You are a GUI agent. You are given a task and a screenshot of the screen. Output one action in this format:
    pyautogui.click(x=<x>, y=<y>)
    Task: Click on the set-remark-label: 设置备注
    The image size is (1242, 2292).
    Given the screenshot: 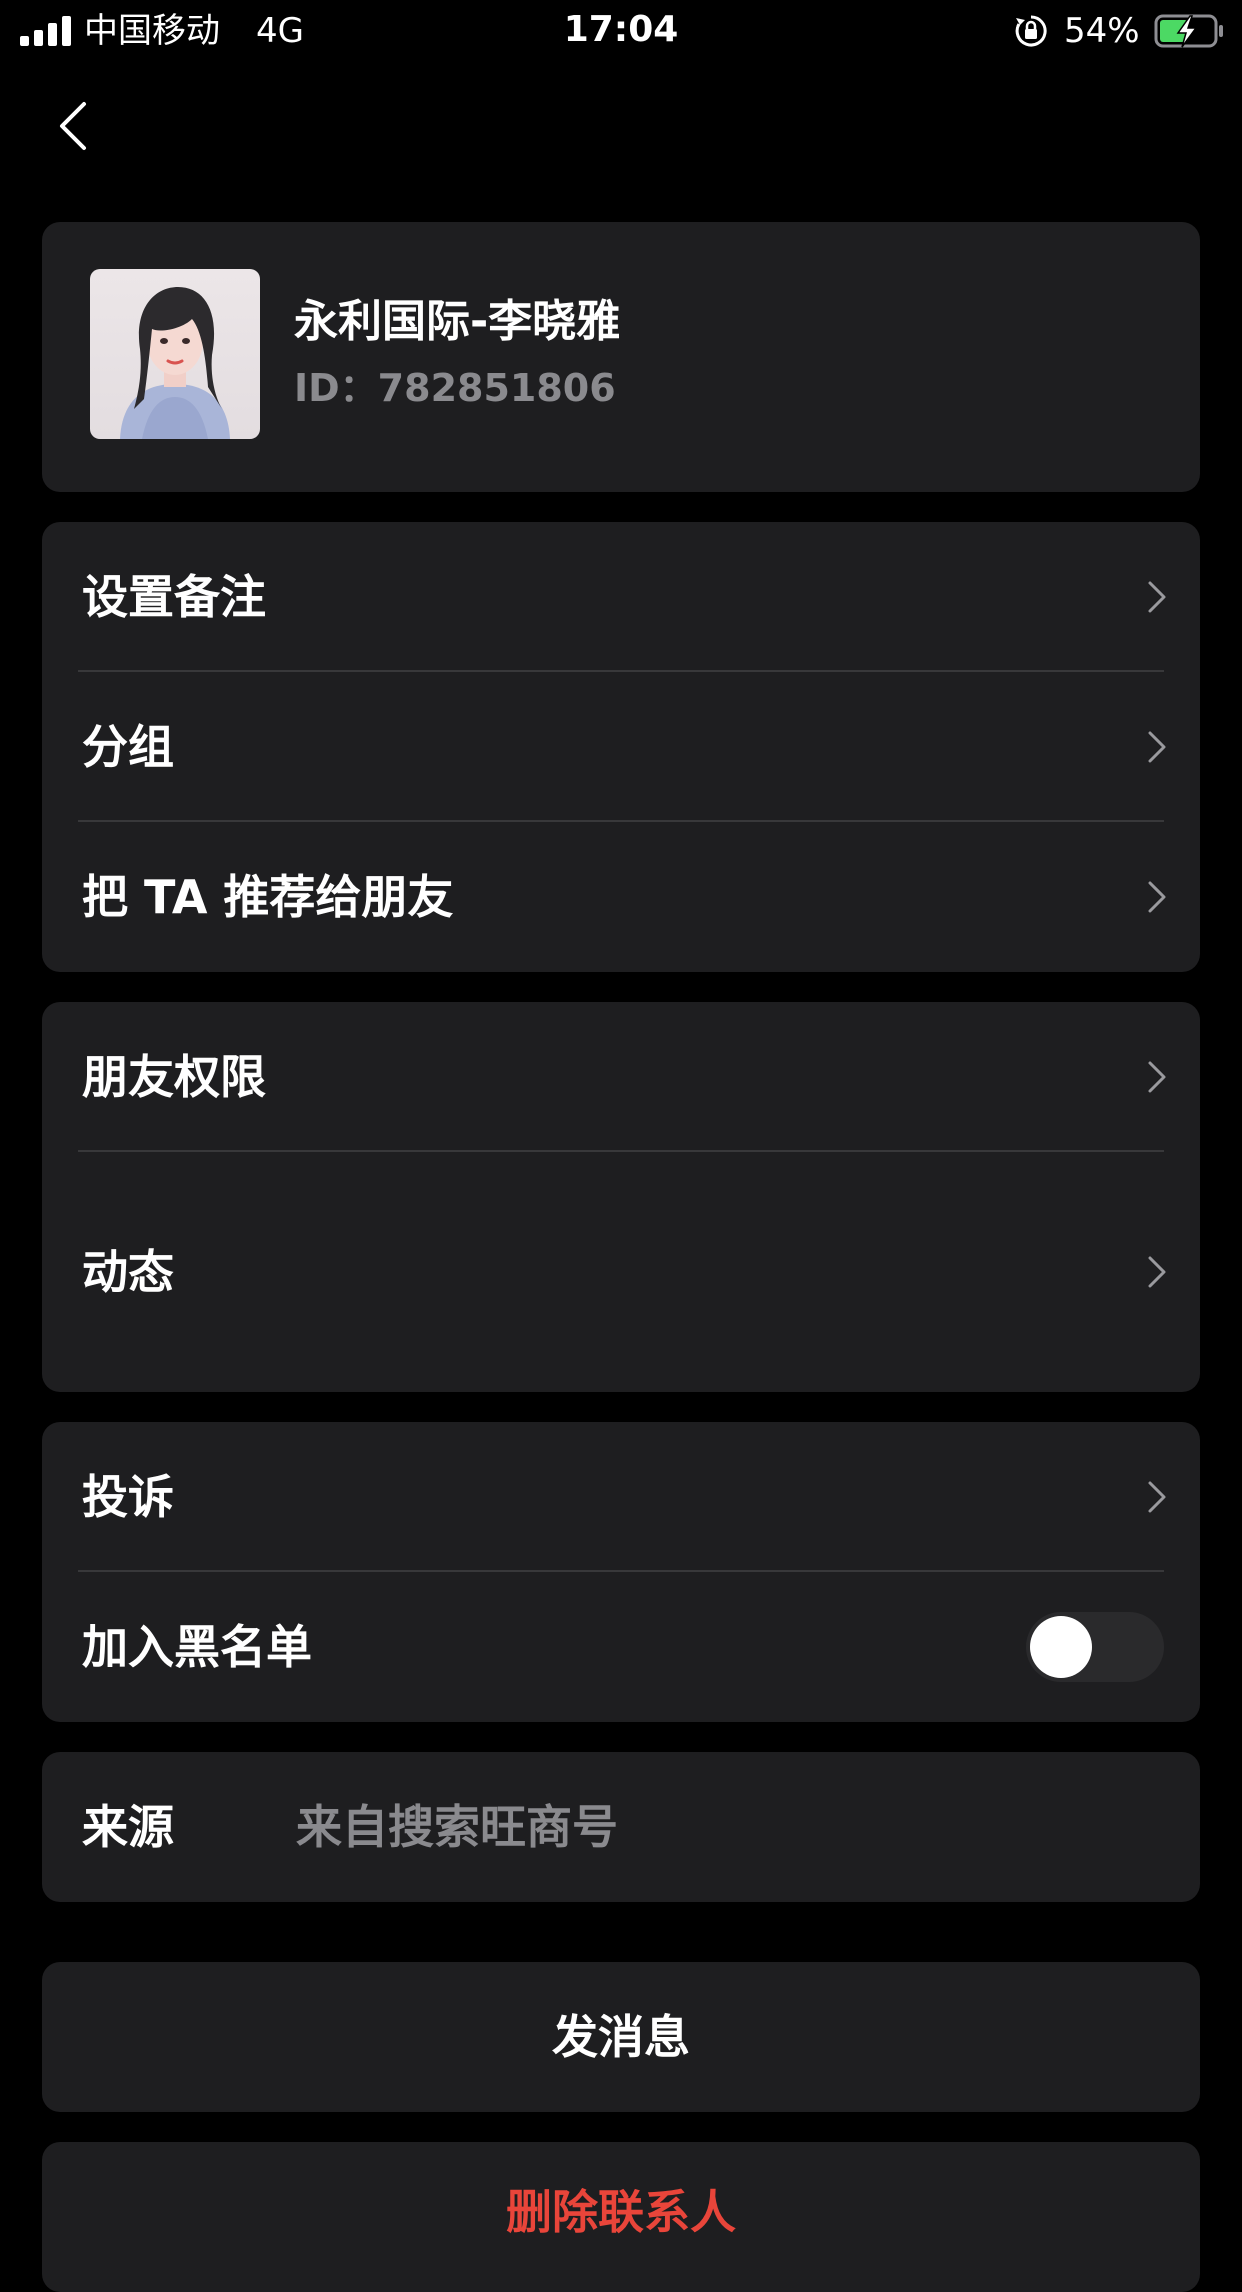 What is the action you would take?
    pyautogui.click(x=174, y=597)
    